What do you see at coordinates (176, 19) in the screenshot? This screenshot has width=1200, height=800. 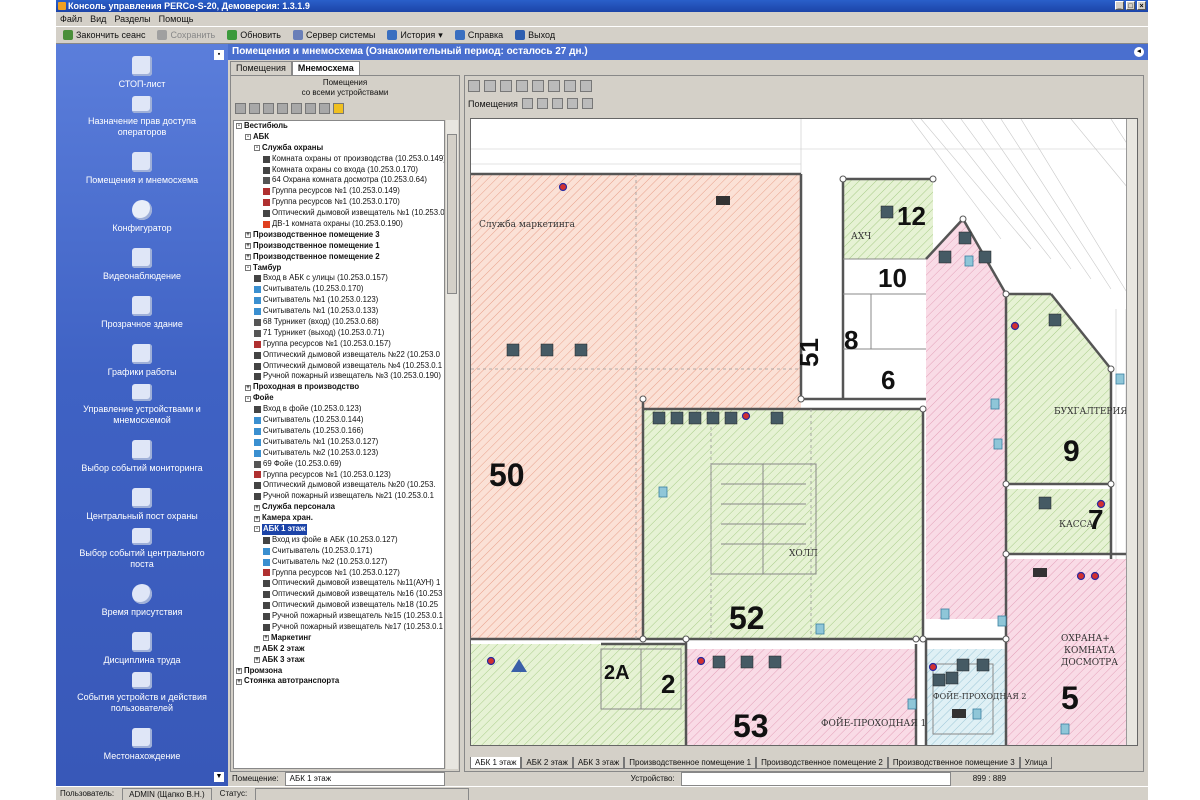 I see `menu-help: Помощь` at bounding box center [176, 19].